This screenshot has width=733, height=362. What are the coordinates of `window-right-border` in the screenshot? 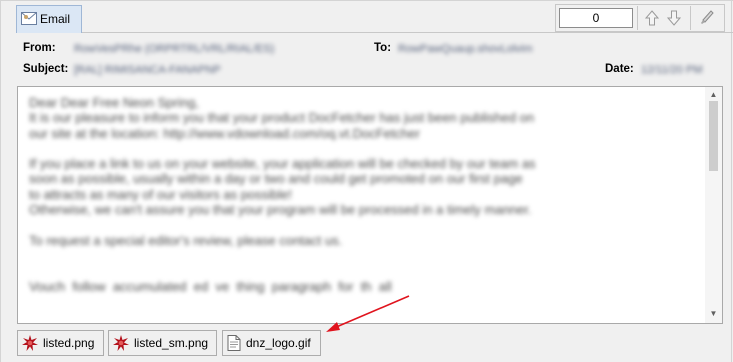 It's located at (731, 181).